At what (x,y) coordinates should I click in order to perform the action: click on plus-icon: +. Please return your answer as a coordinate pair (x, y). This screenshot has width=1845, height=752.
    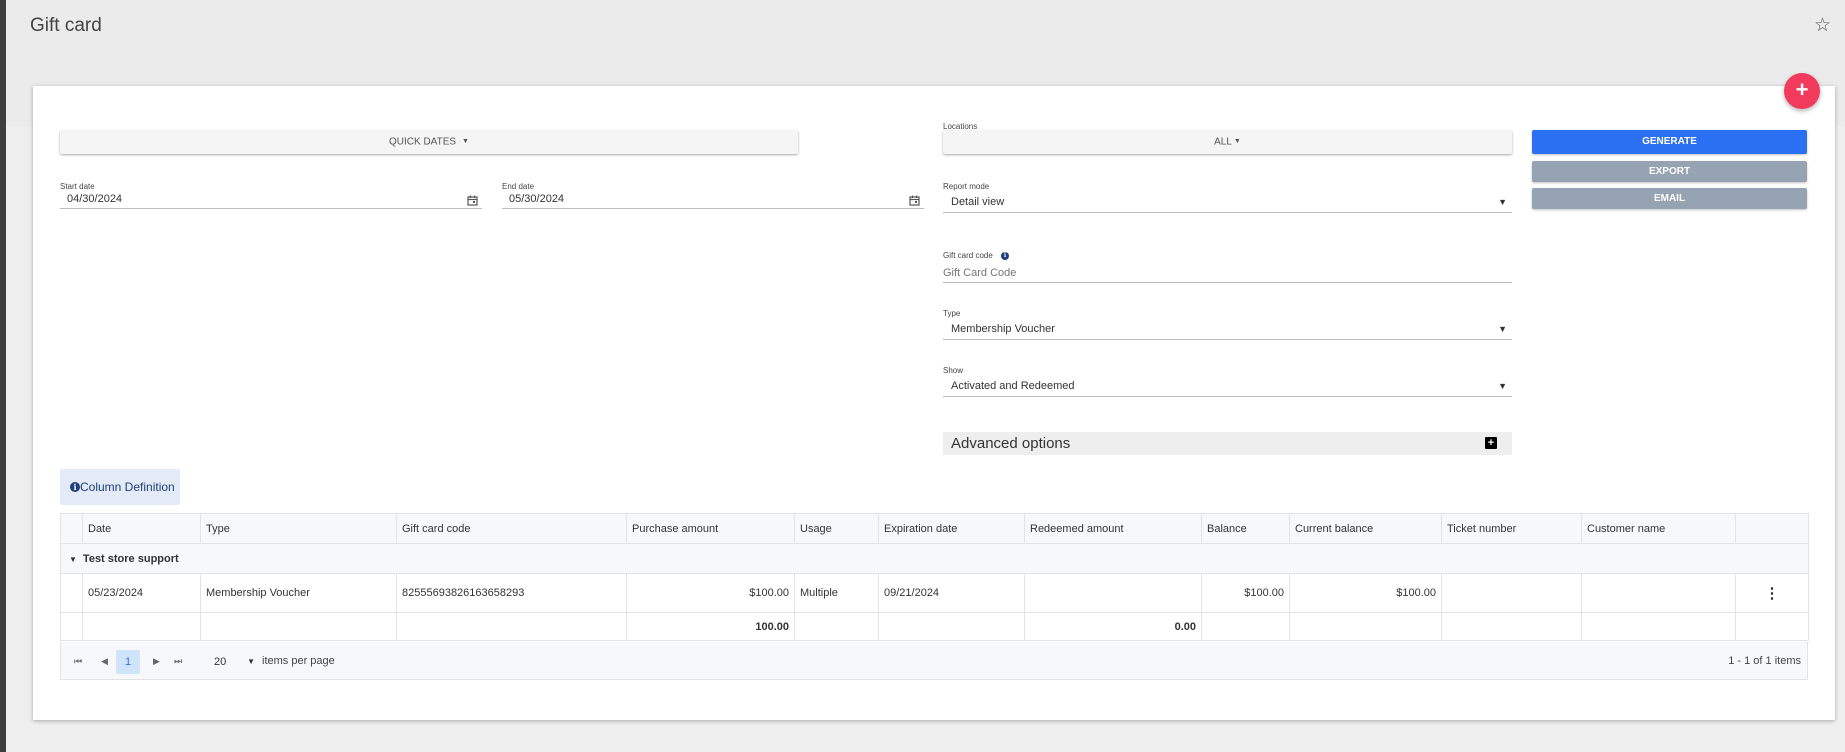
    Looking at the image, I should click on (1802, 89).